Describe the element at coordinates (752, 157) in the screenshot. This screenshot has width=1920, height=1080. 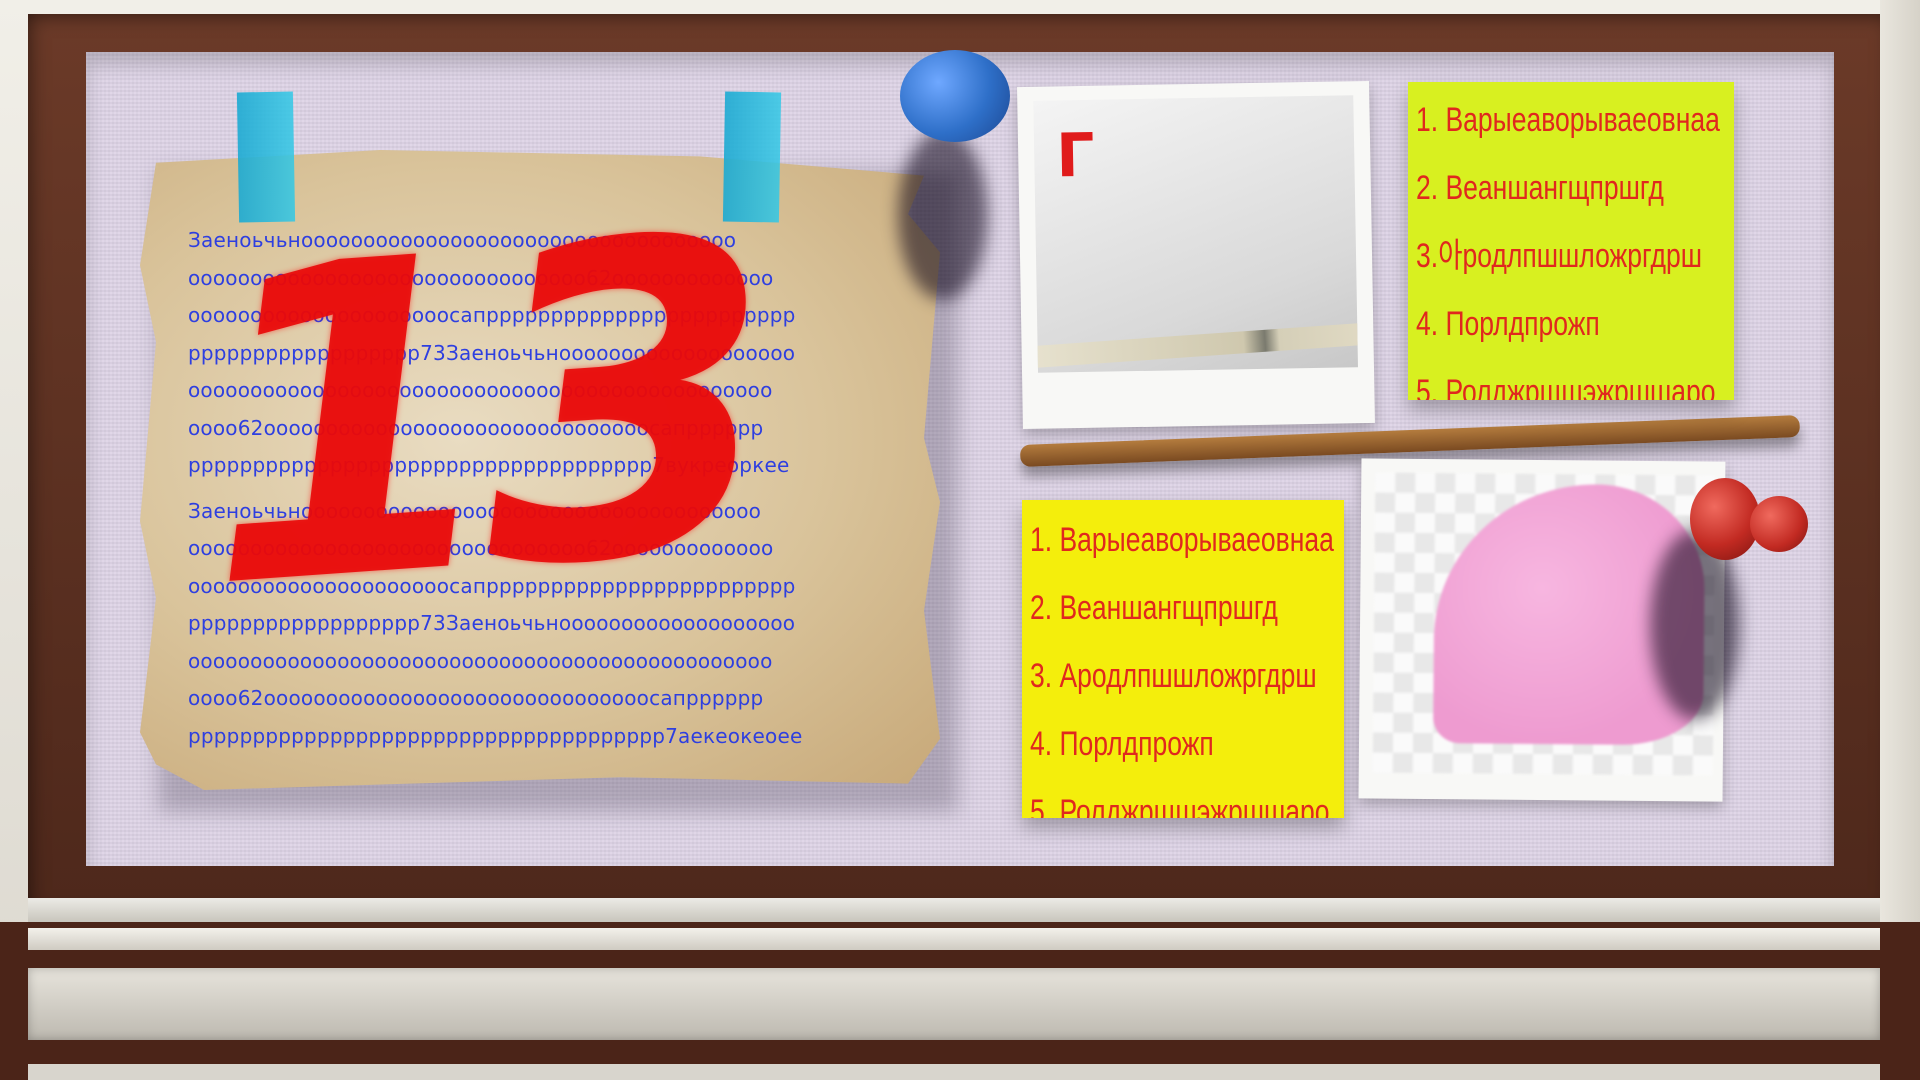
I see `tape-right` at that location.